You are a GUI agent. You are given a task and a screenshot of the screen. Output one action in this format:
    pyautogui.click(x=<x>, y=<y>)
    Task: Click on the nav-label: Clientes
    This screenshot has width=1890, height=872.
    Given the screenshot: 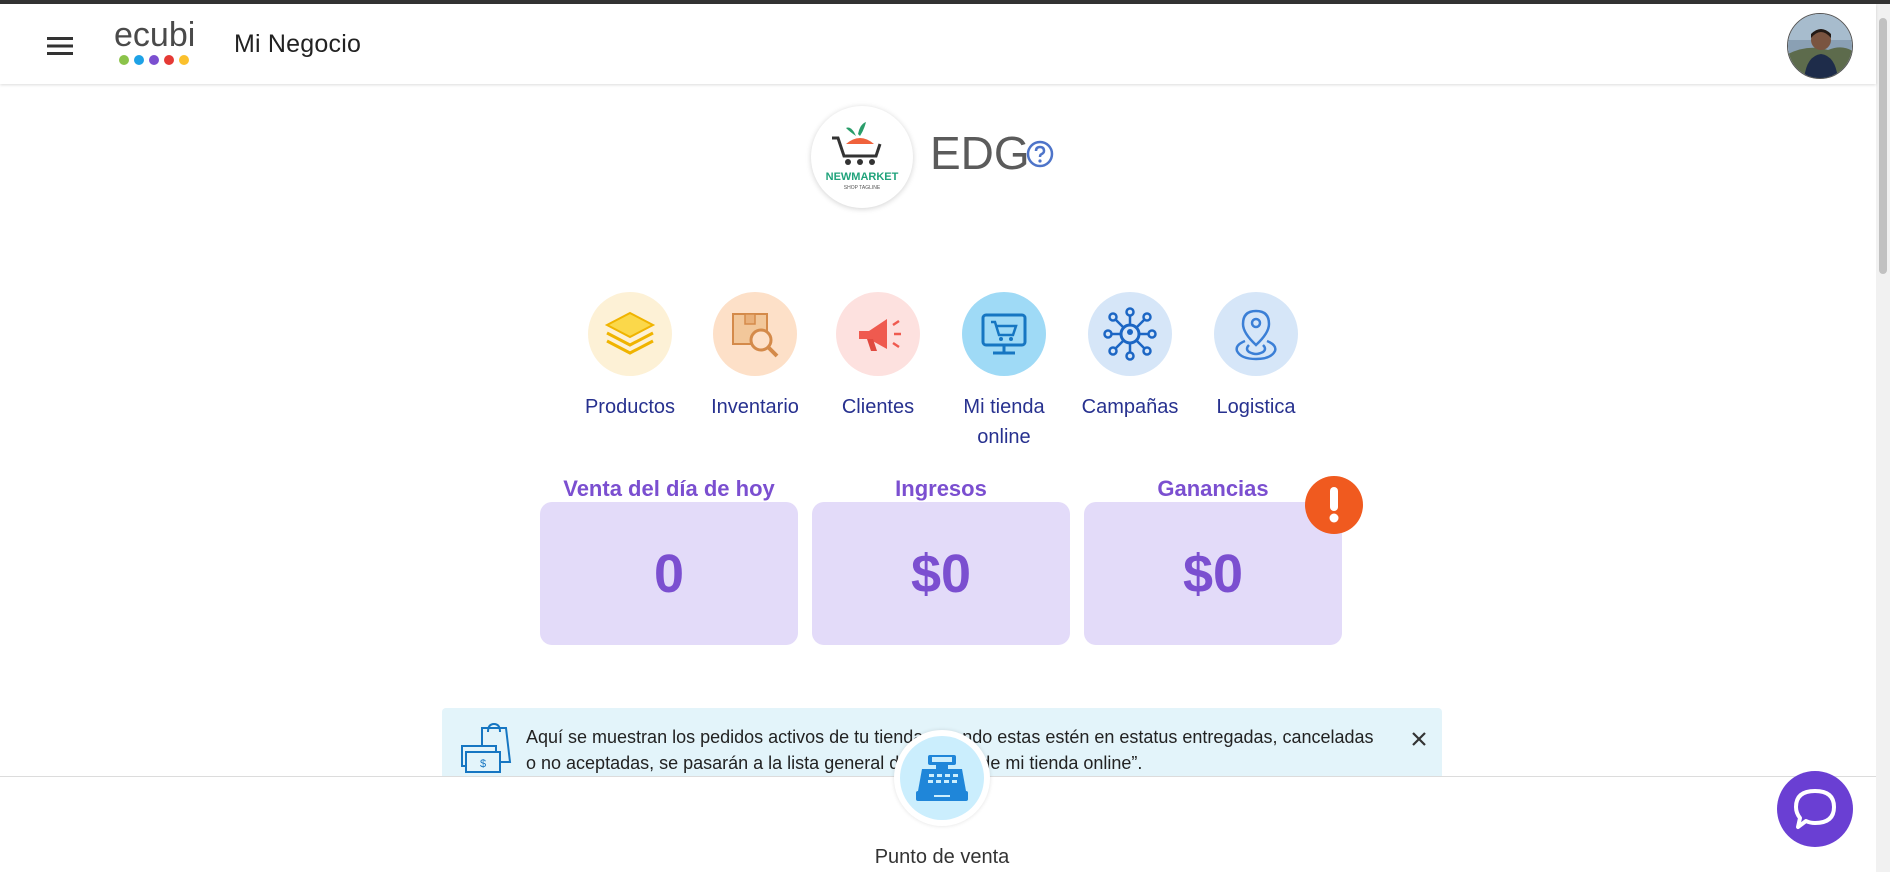 What is the action you would take?
    pyautogui.click(x=878, y=407)
    